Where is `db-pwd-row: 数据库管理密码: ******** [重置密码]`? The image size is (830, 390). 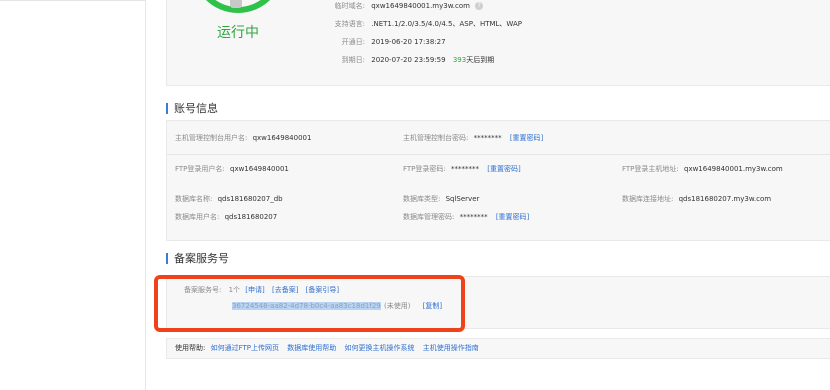
db-pwd-row: 数据库管理密码: ******** [重置密码] is located at coordinates (466, 217).